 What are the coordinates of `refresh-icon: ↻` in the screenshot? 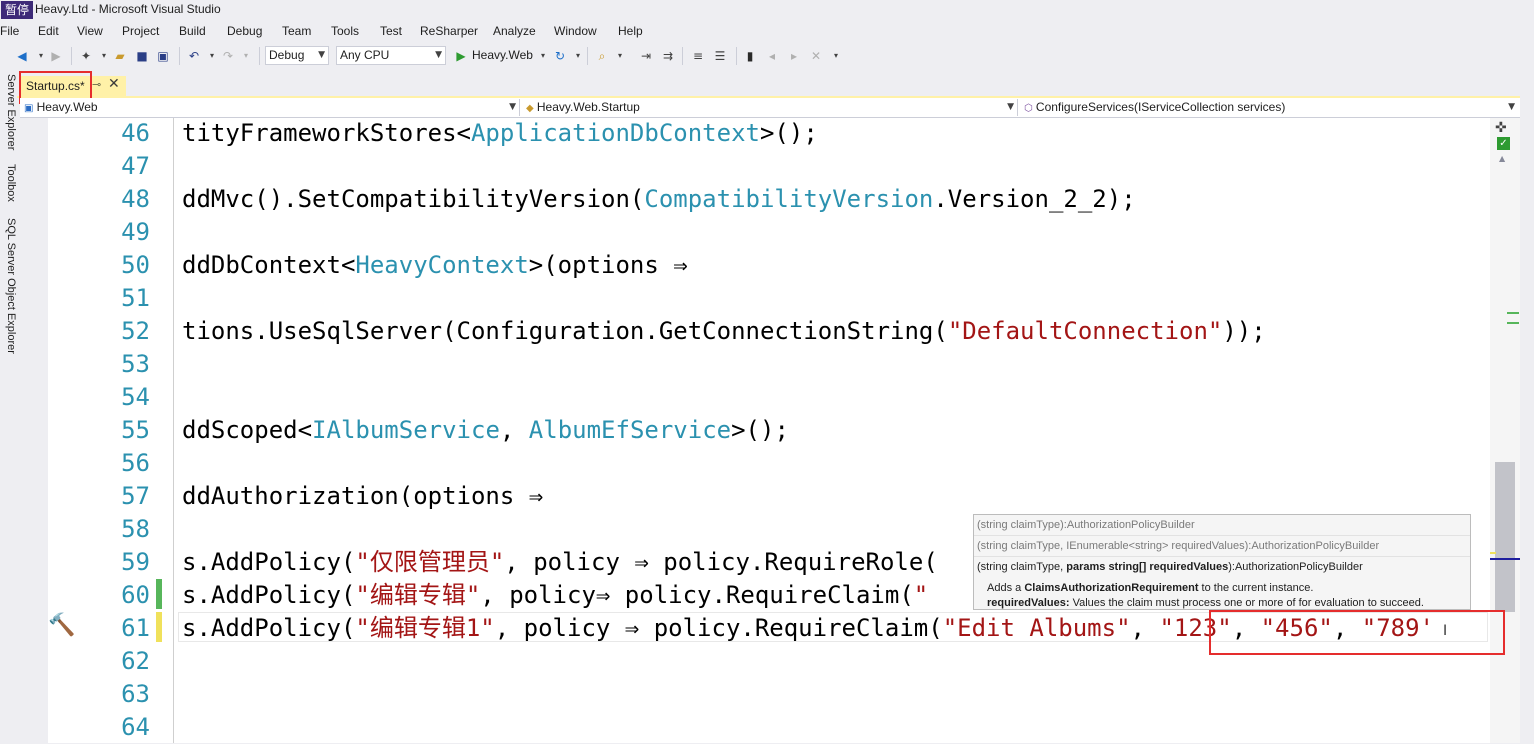 It's located at (560, 56).